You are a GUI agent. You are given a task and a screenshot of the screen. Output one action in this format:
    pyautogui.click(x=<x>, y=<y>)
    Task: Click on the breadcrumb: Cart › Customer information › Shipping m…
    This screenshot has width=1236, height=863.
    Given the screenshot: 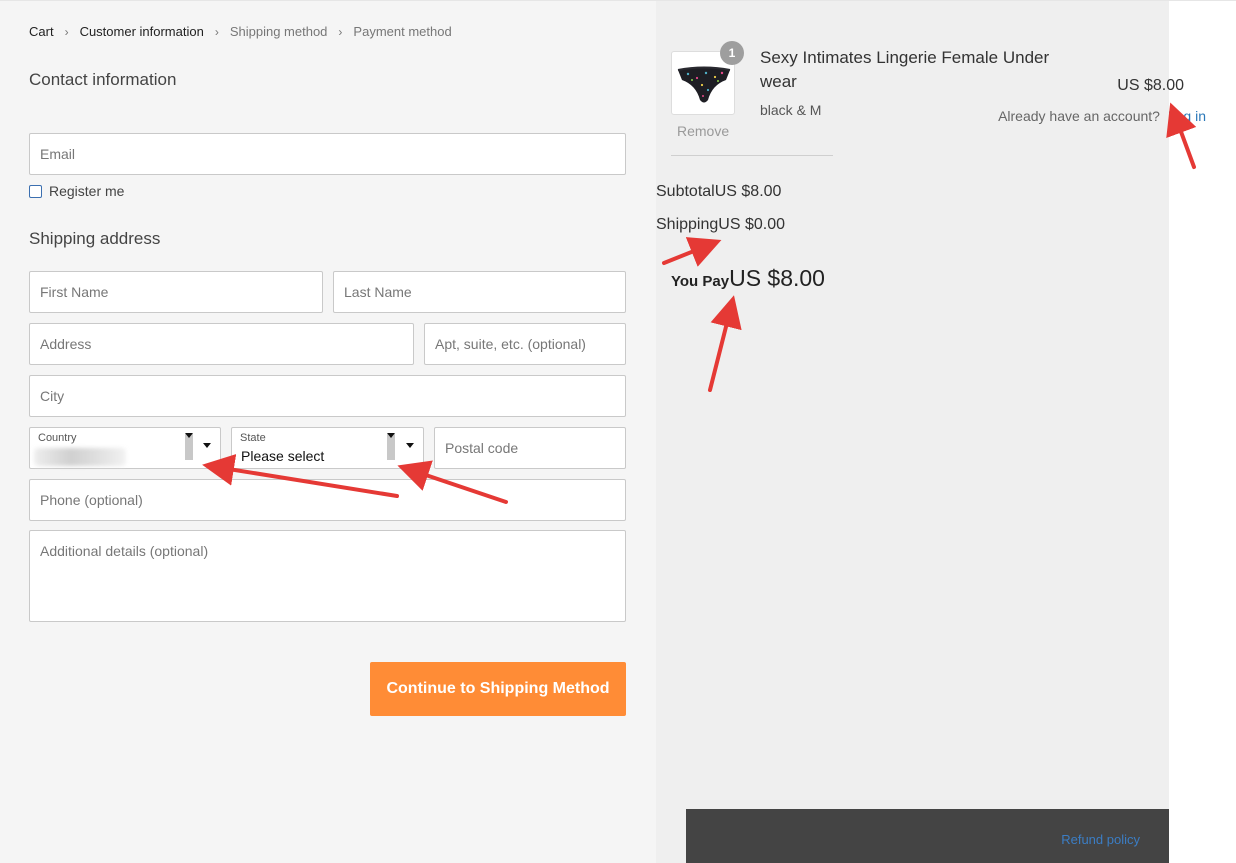 What is the action you would take?
    pyautogui.click(x=240, y=31)
    